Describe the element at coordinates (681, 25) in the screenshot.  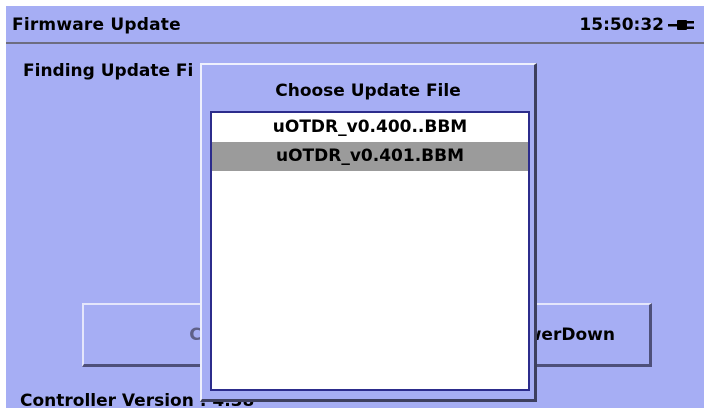
I see `plug-icon` at that location.